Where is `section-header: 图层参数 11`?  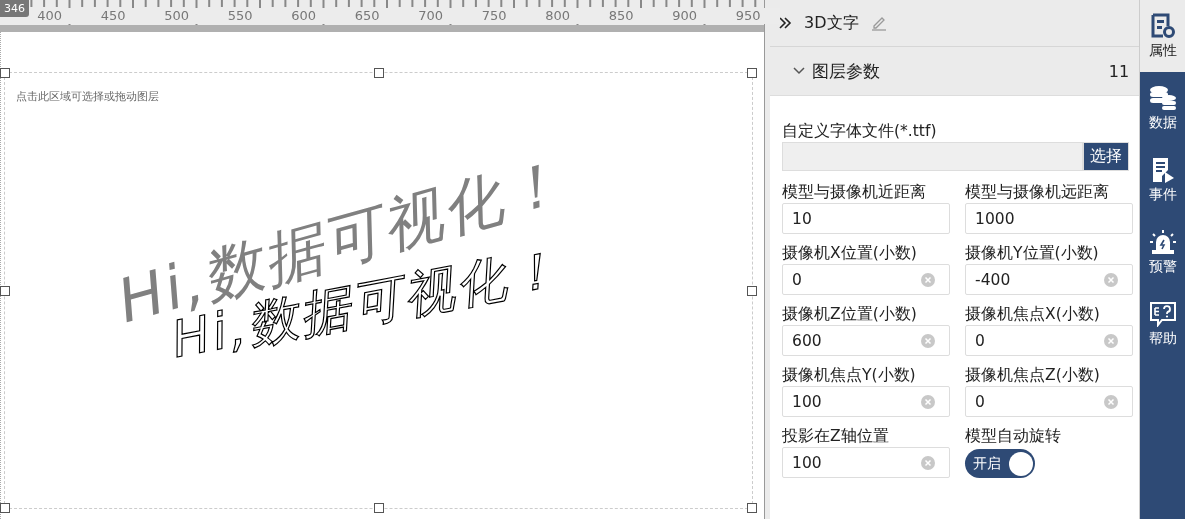
section-header: 图层参数 11 is located at coordinates (955, 71).